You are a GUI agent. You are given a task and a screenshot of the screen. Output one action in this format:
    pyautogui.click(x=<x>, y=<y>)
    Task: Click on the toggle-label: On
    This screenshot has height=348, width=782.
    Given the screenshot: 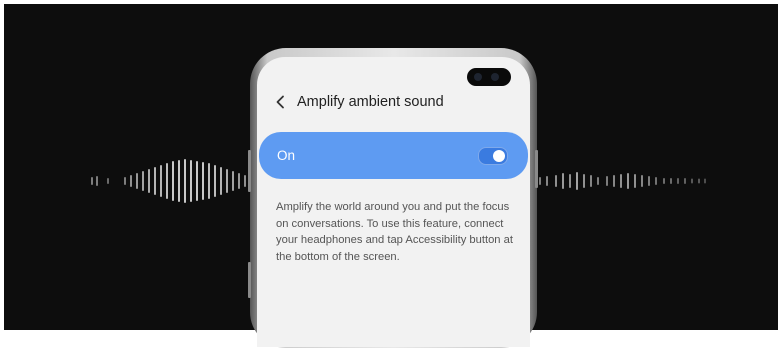 What is the action you would take?
    pyautogui.click(x=286, y=155)
    